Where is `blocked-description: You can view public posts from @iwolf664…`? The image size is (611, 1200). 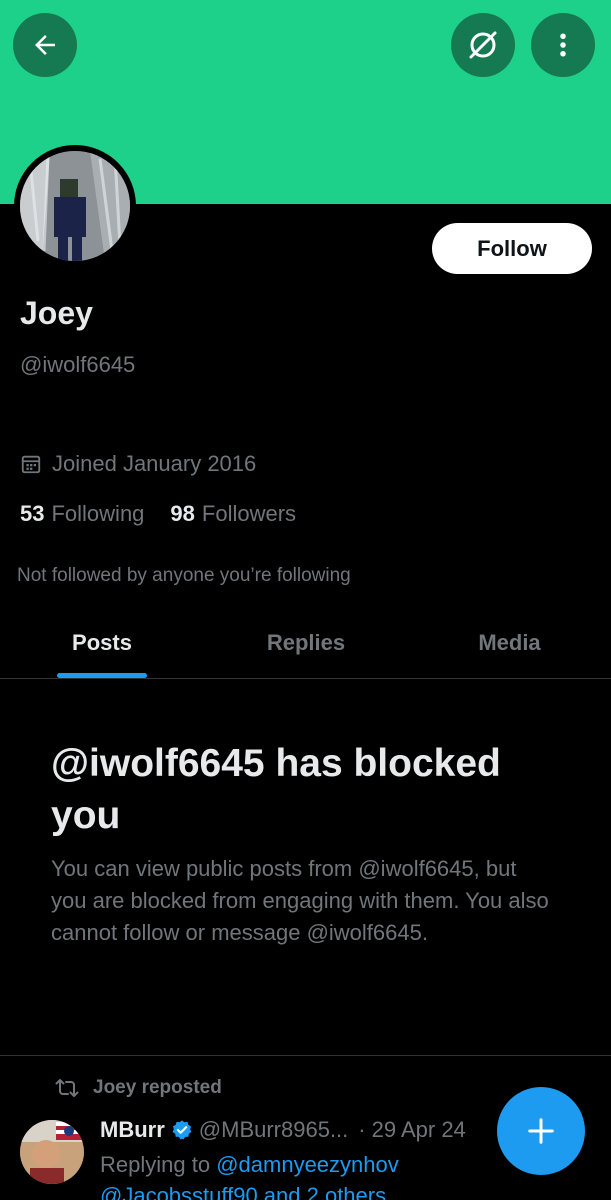
blocked-description: You can view public posts from @iwolf664… is located at coordinates (300, 900).